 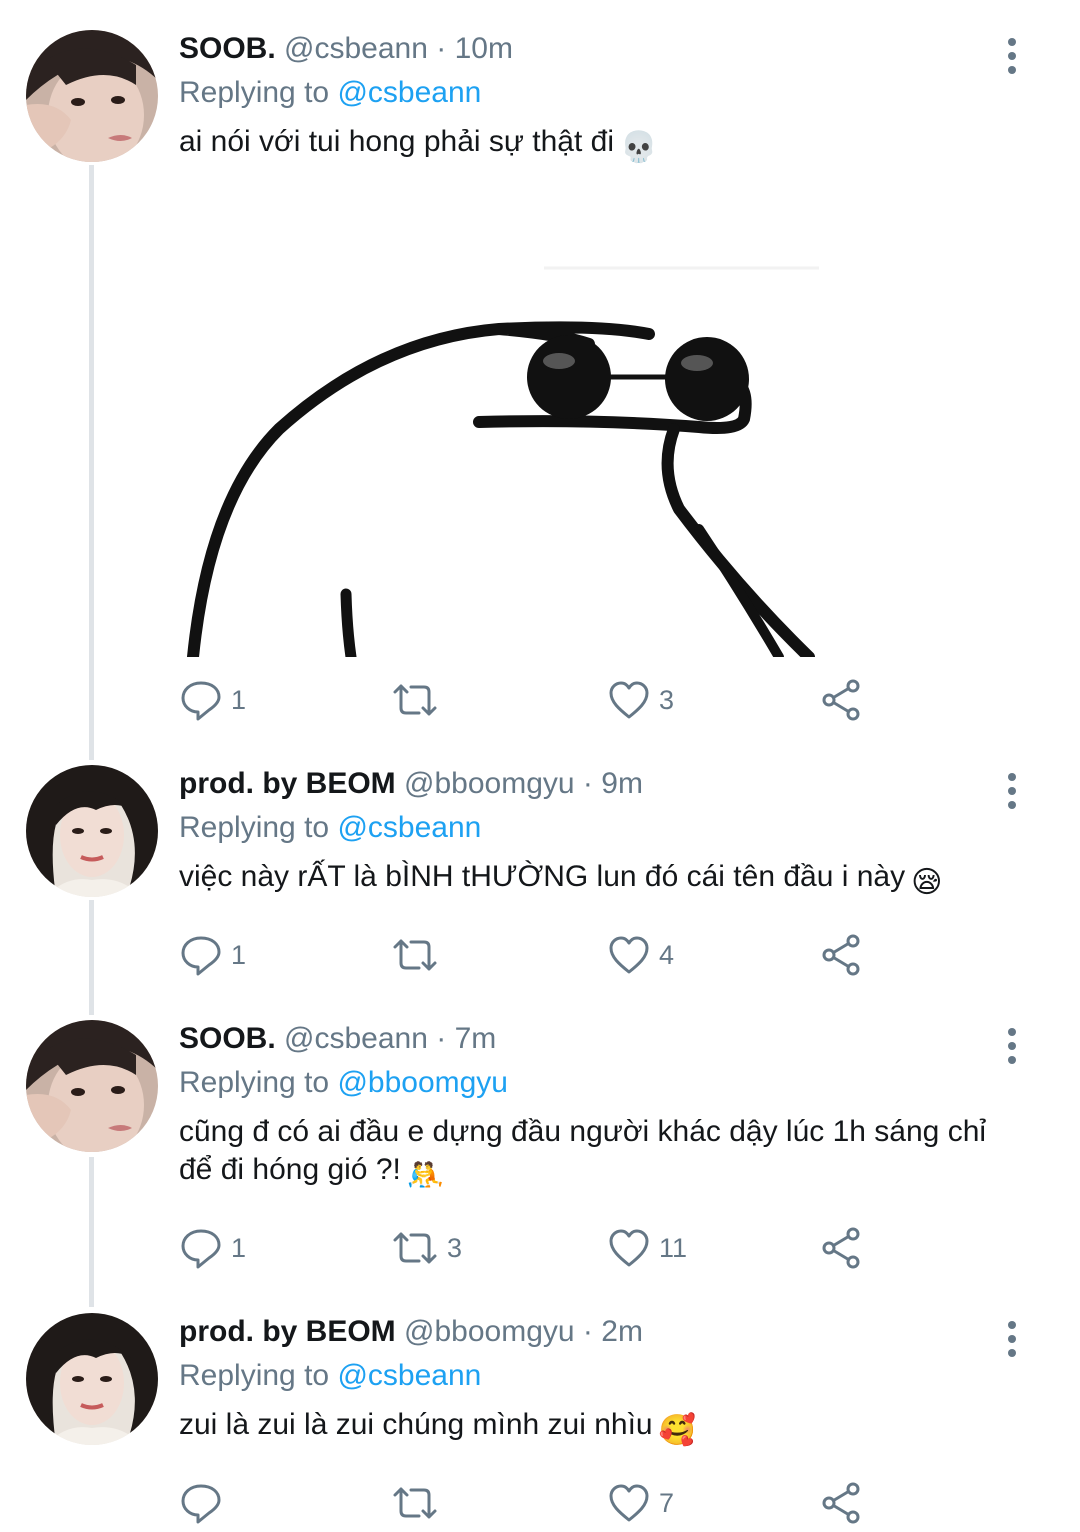 What do you see at coordinates (599, 1083) in the screenshot?
I see `replying-to: Replying to @bboomgyu` at bounding box center [599, 1083].